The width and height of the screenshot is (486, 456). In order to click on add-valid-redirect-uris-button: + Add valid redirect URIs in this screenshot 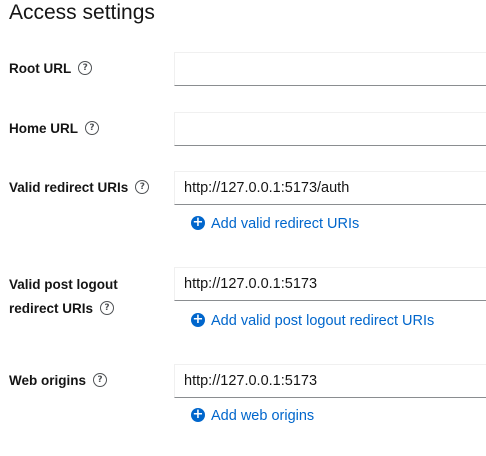, I will do `click(275, 224)`.